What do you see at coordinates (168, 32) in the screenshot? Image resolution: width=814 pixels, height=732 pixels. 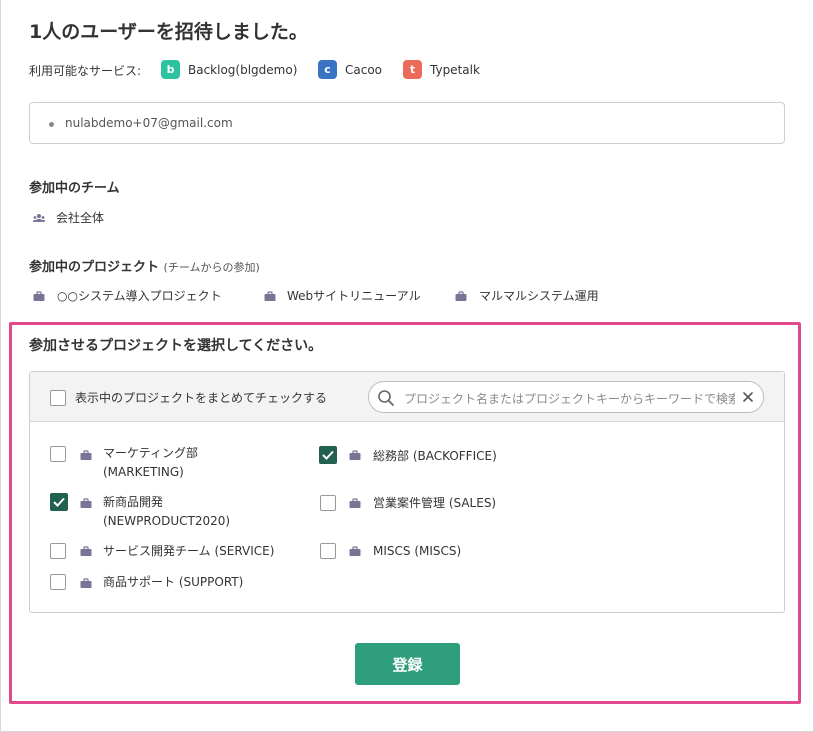 I see `page-title: 1人のユーザーを招待しました。` at bounding box center [168, 32].